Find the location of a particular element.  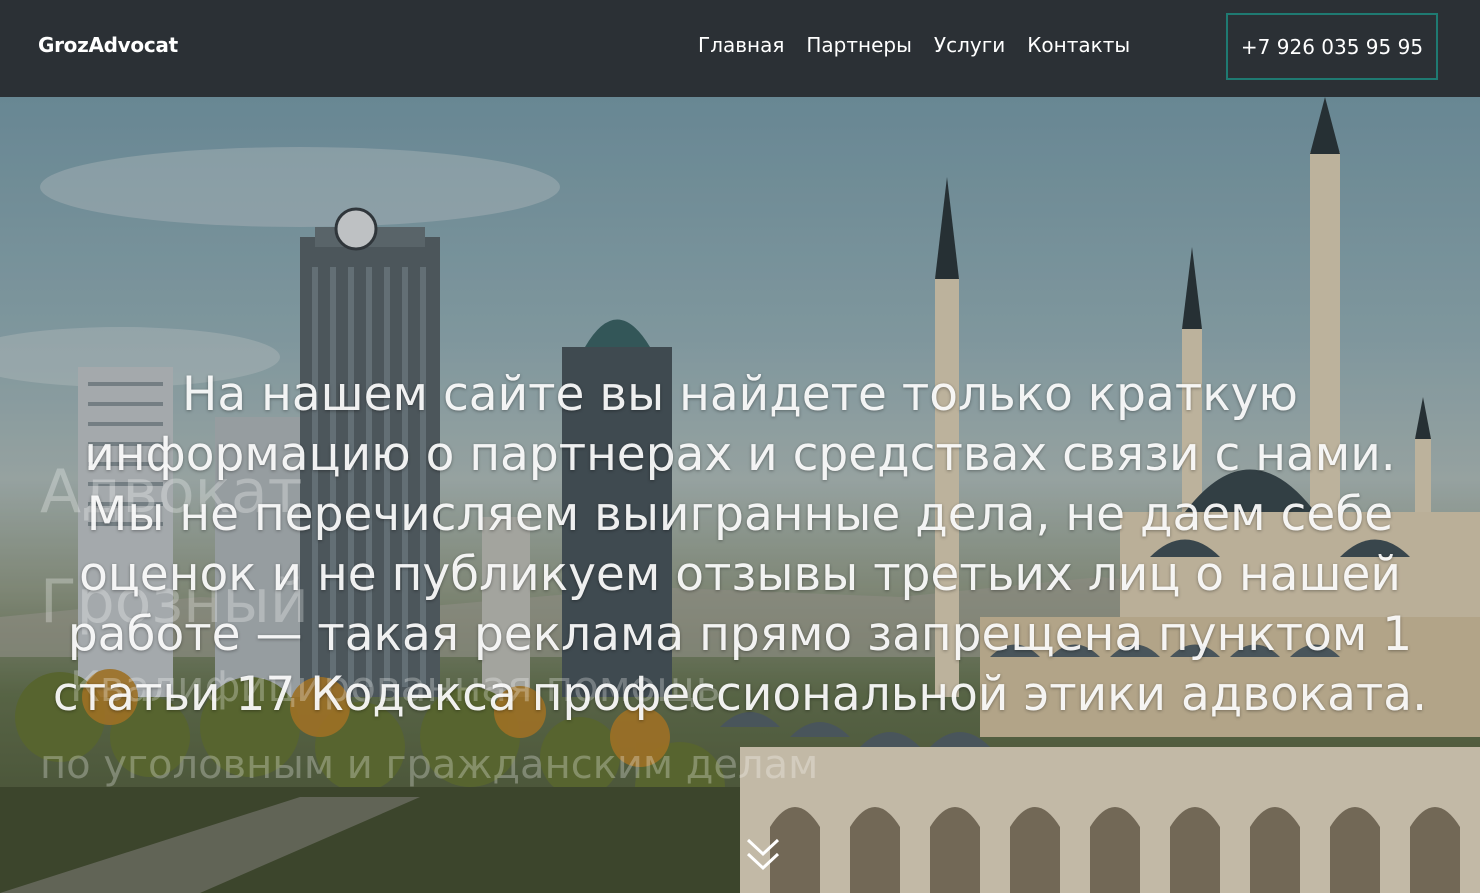

brand-logo: GrozAdvocat is located at coordinates (108, 45).